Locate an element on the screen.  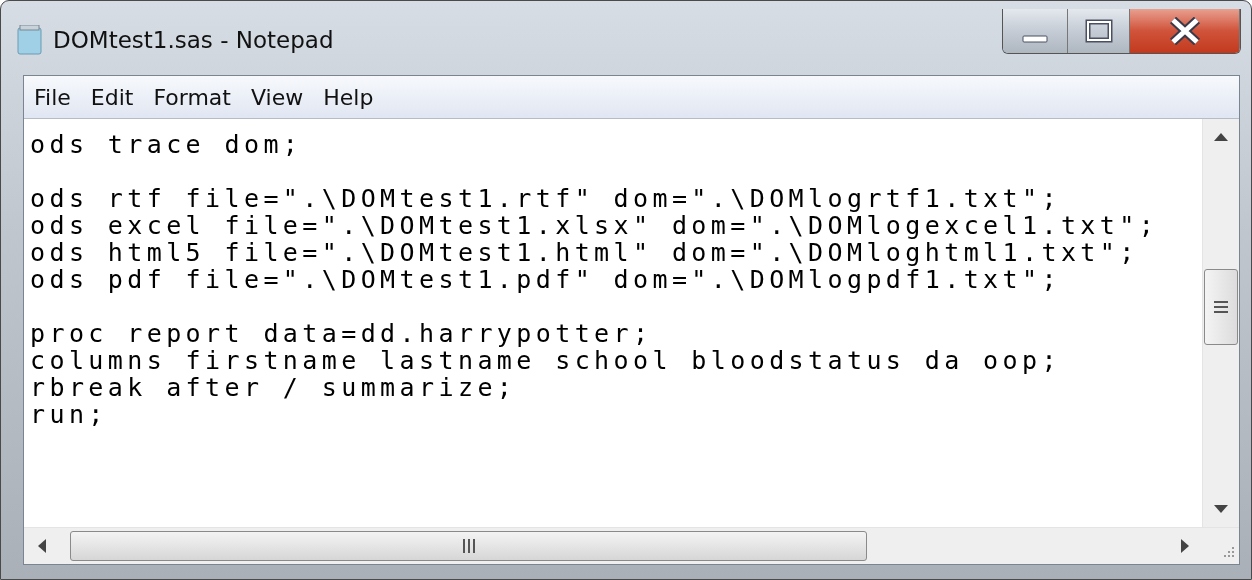
vertical-scroll-thumb is located at coordinates (1221, 307).